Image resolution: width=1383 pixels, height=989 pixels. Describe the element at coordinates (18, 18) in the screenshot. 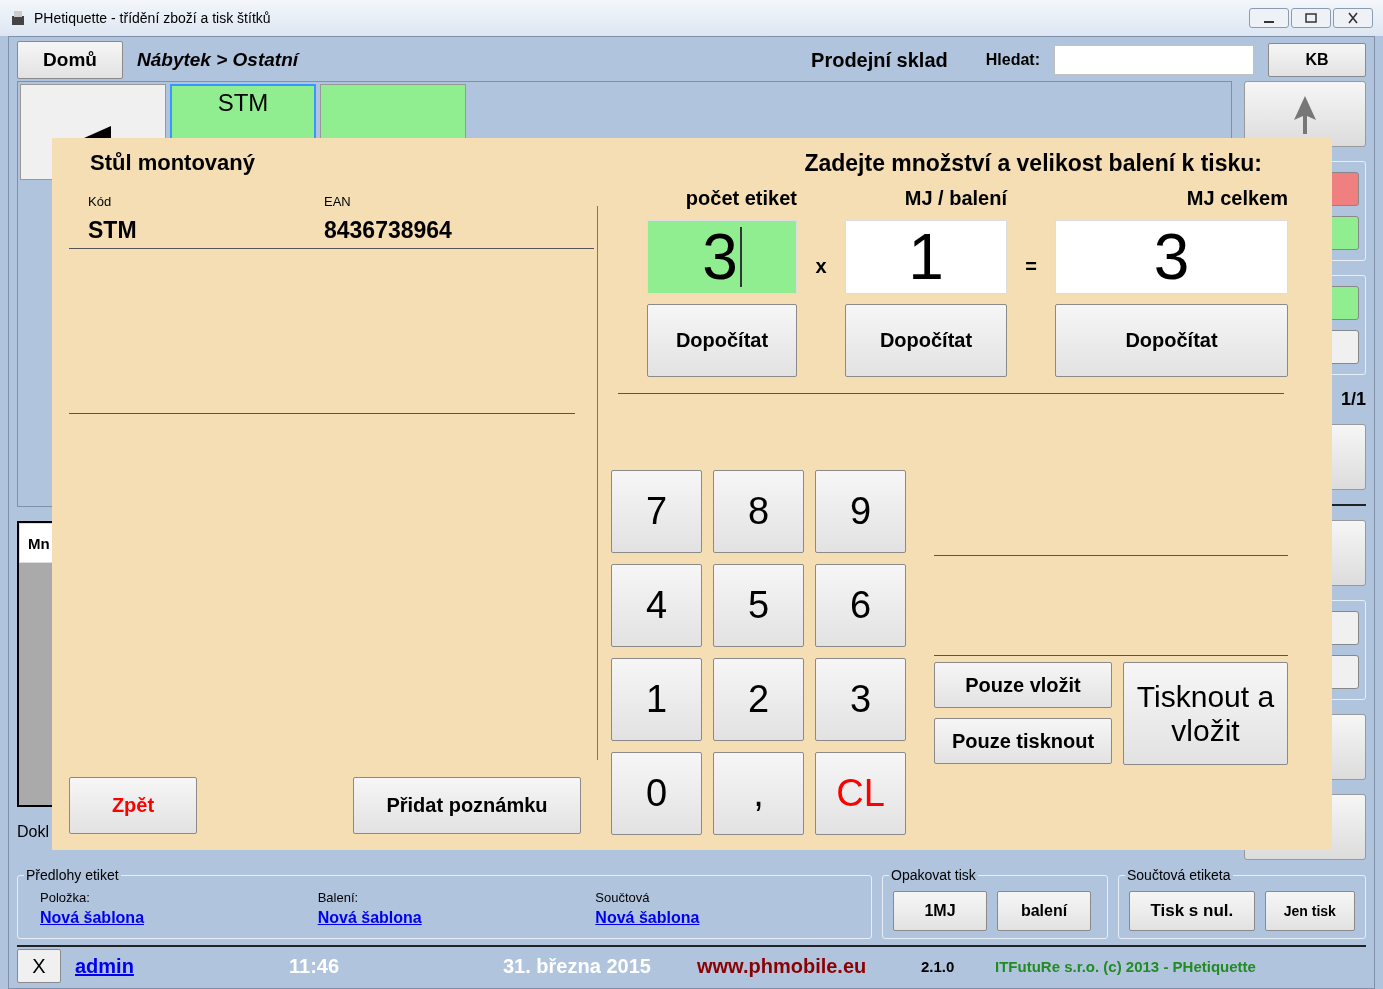

I see `app-icon` at that location.